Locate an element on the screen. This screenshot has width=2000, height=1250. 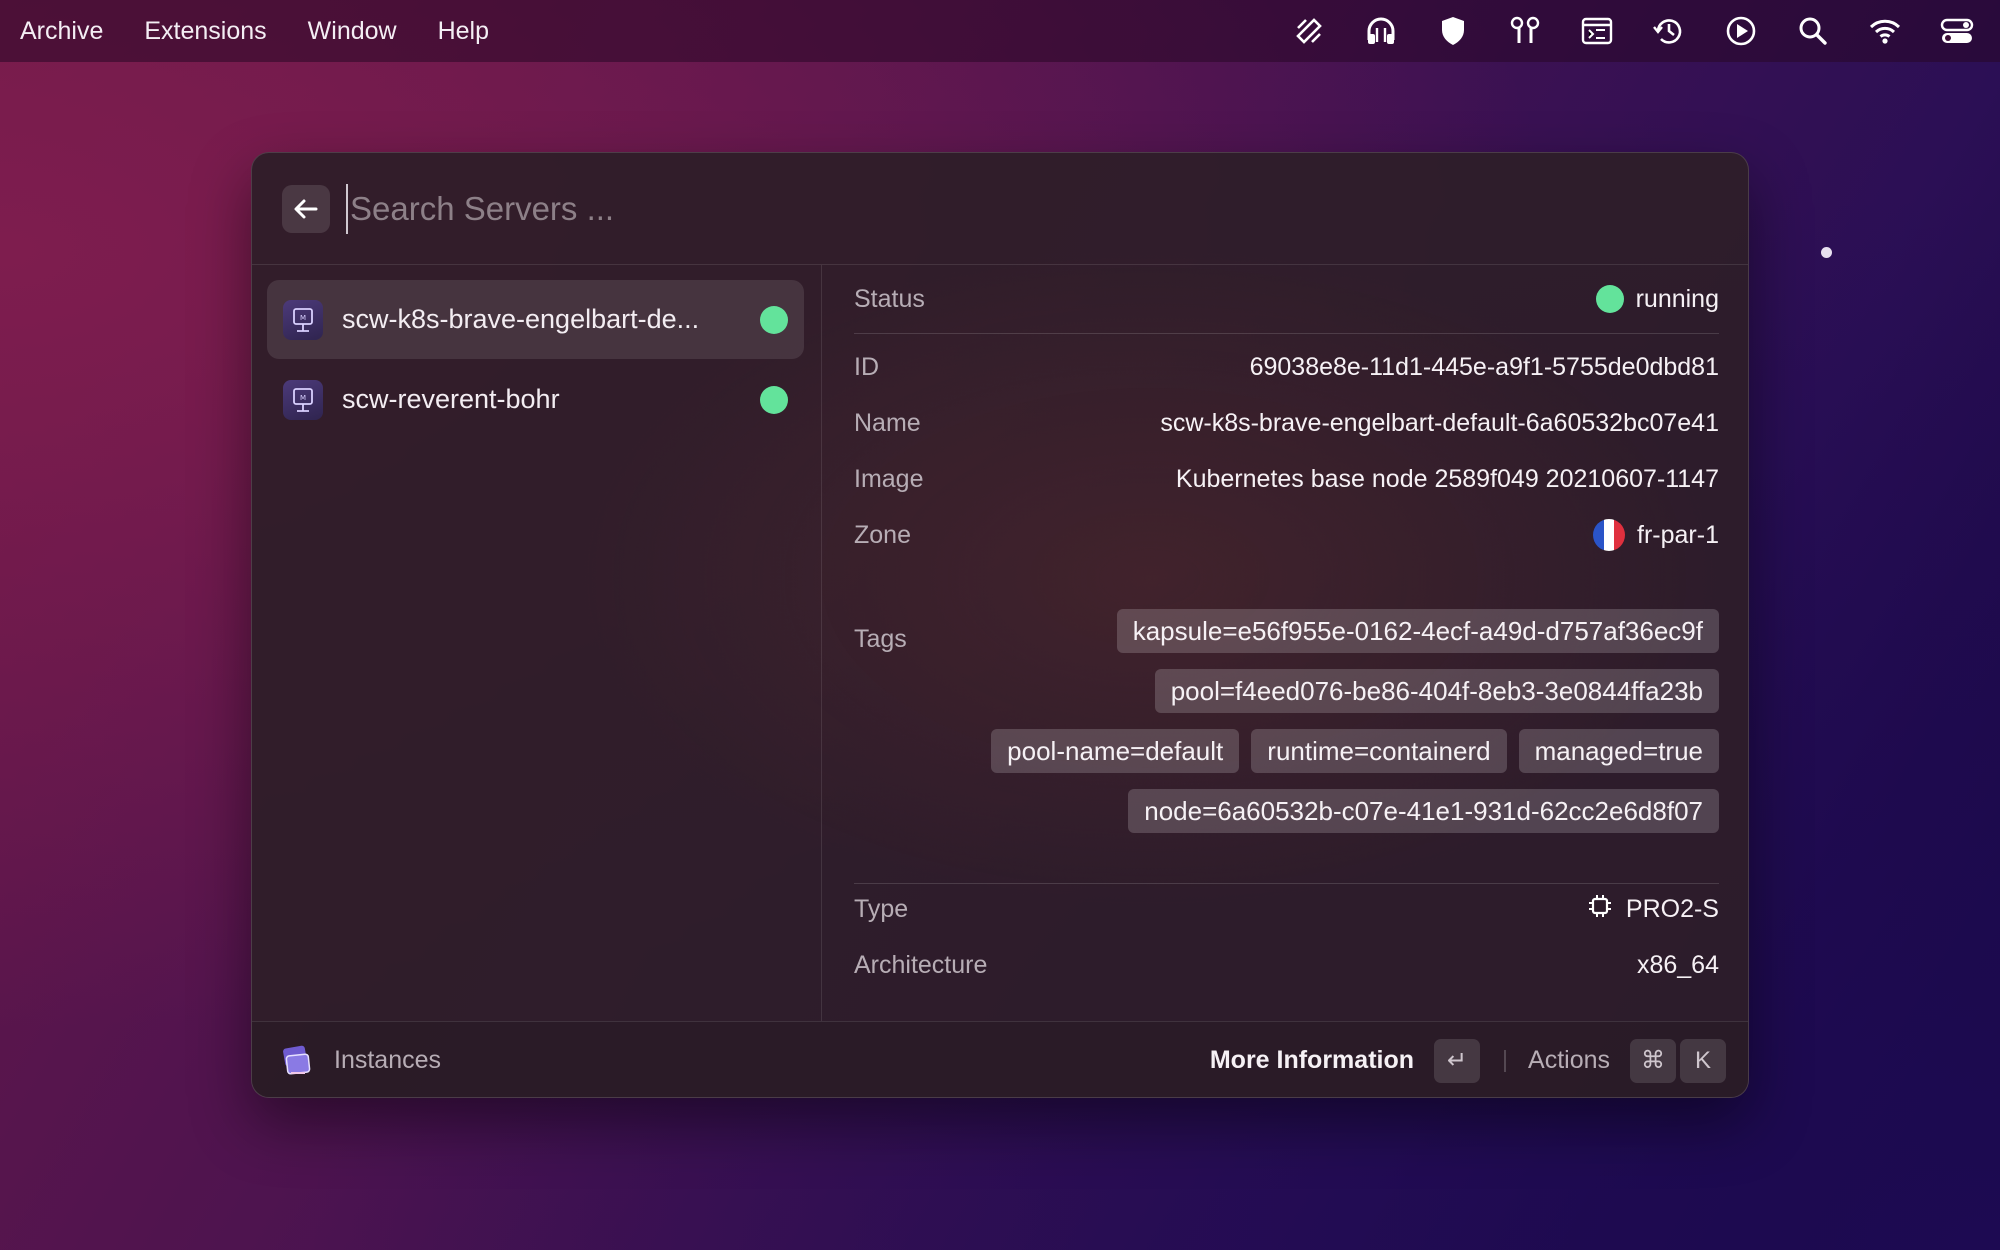
search-bar is located at coordinates (1000, 209).